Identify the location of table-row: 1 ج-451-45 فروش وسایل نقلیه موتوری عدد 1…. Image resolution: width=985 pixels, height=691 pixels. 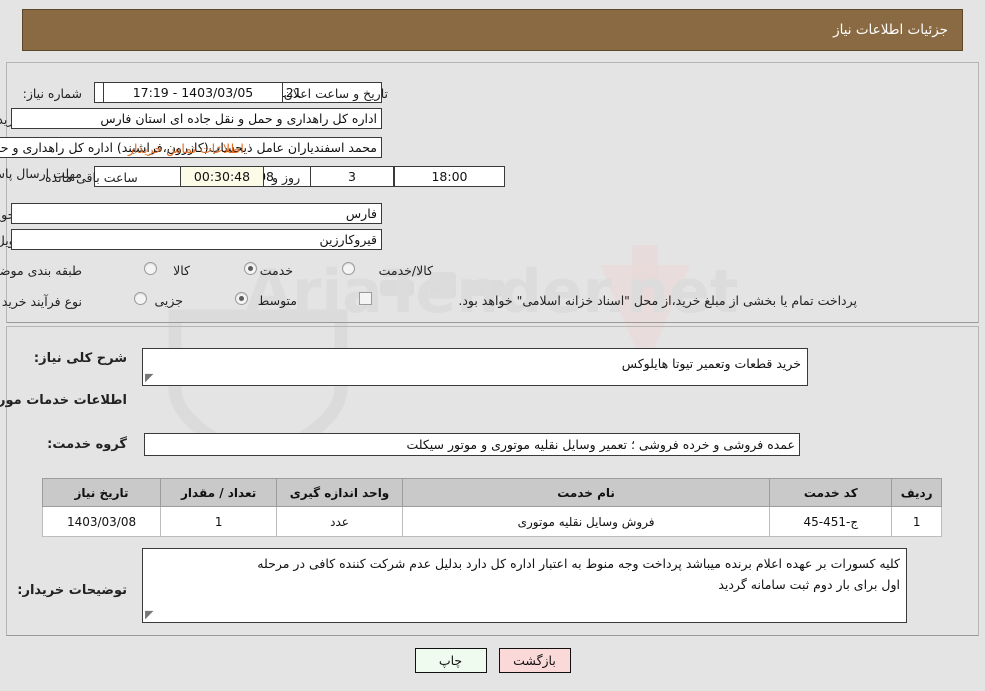
(491, 521).